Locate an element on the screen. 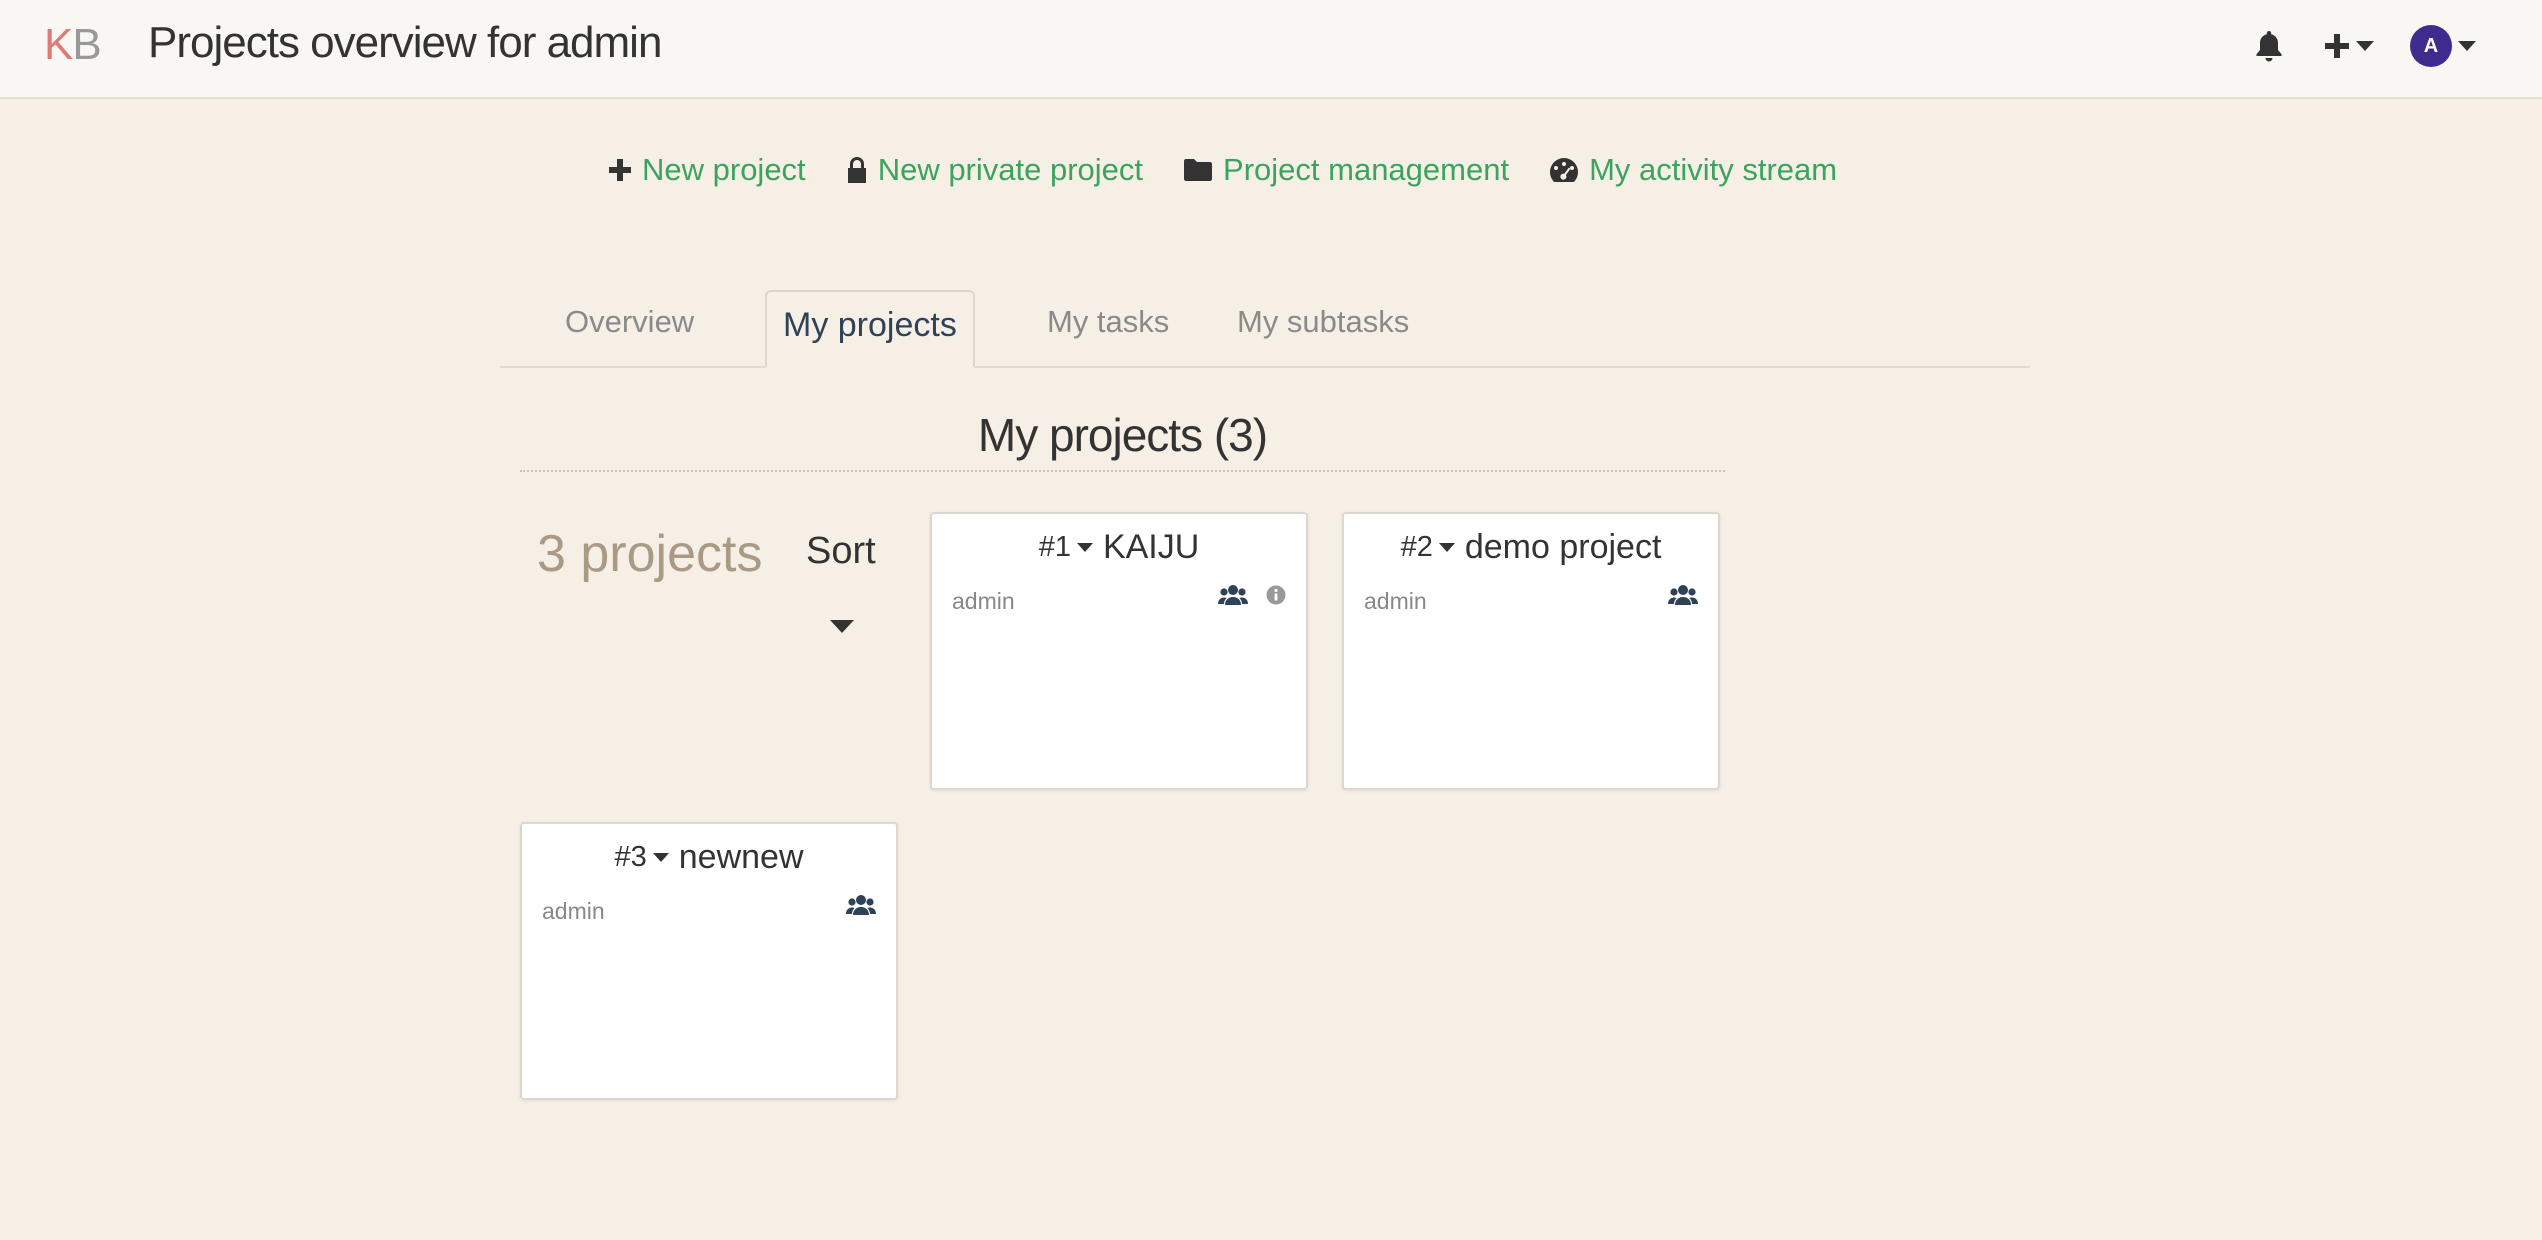 The image size is (2542, 1240). new-project-link: New project is located at coordinates (707, 170).